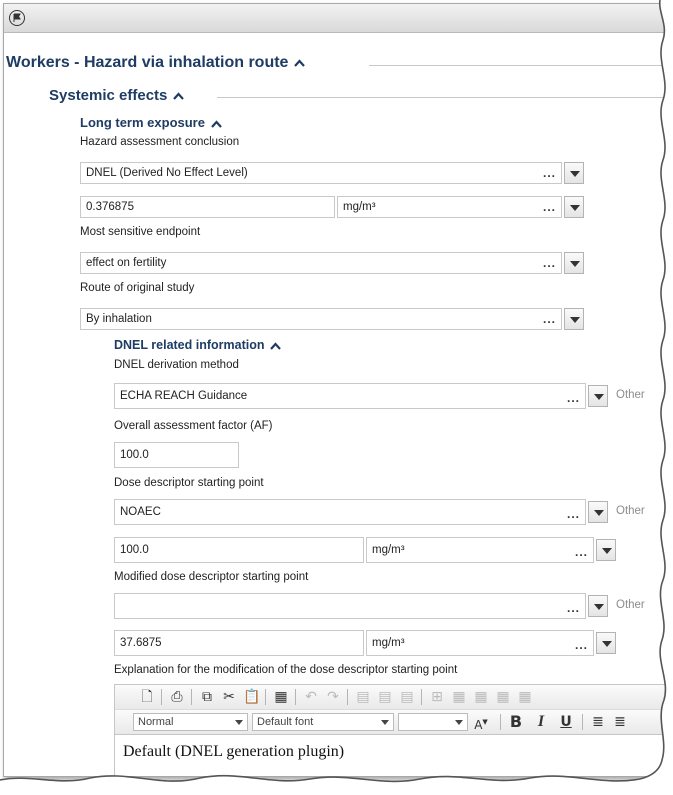  Describe the element at coordinates (177, 697) in the screenshot. I see `print-icon: ⎙` at that location.